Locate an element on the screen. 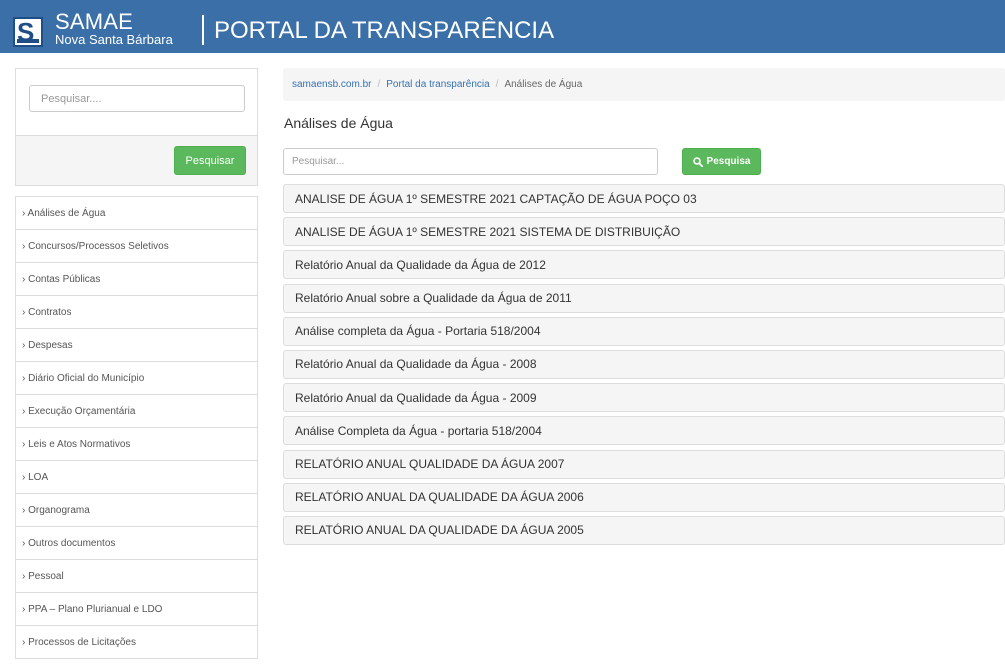 Image resolution: width=1005 pixels, height=664 pixels. logo-letter: S is located at coordinates (26, 32).